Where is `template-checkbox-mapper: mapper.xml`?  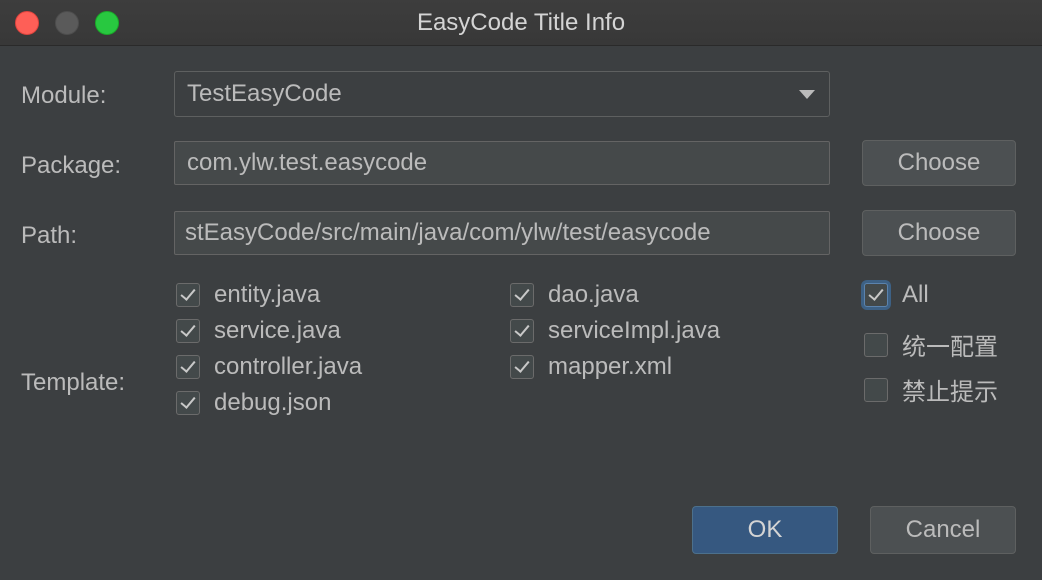 template-checkbox-mapper: mapper.xml is located at coordinates (591, 367).